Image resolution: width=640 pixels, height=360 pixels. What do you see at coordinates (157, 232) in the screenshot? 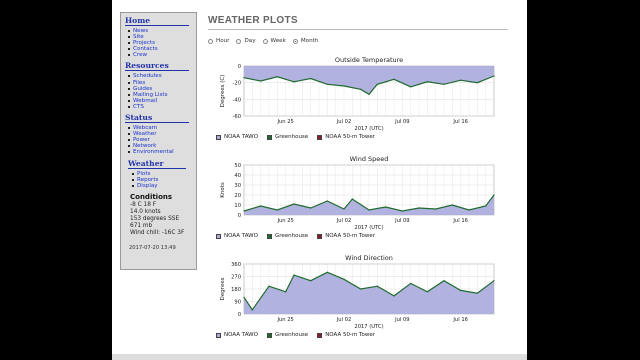
I see `condition-wind-chill: Wind chill: -16C 3F` at bounding box center [157, 232].